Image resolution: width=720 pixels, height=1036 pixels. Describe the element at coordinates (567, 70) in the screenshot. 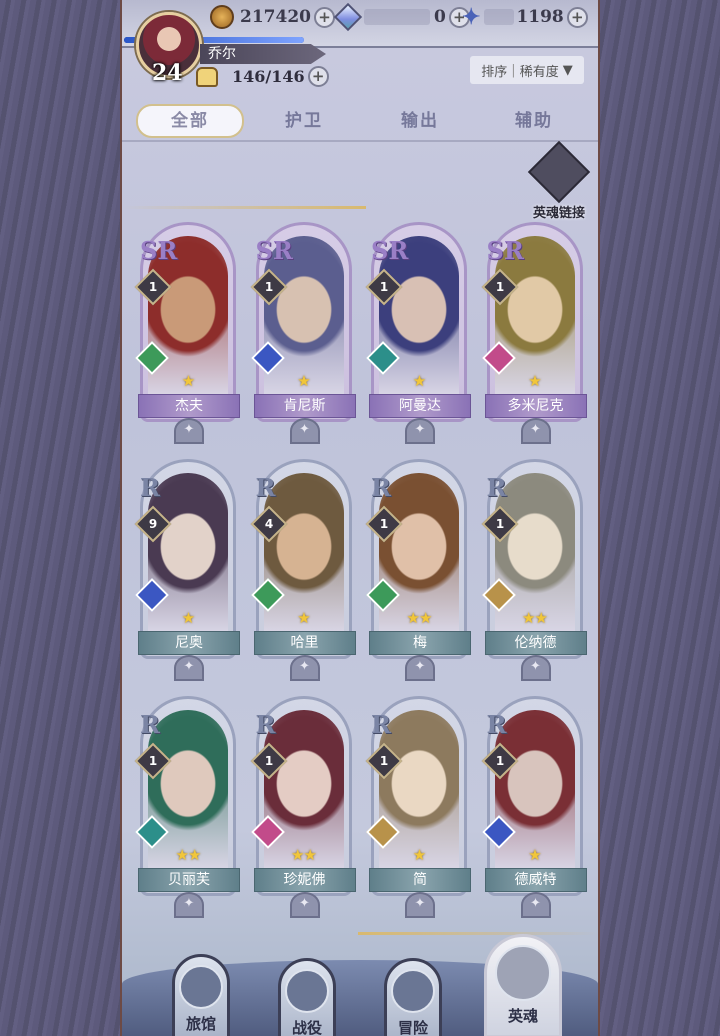

I see `chevron-down-icon: ▼` at that location.